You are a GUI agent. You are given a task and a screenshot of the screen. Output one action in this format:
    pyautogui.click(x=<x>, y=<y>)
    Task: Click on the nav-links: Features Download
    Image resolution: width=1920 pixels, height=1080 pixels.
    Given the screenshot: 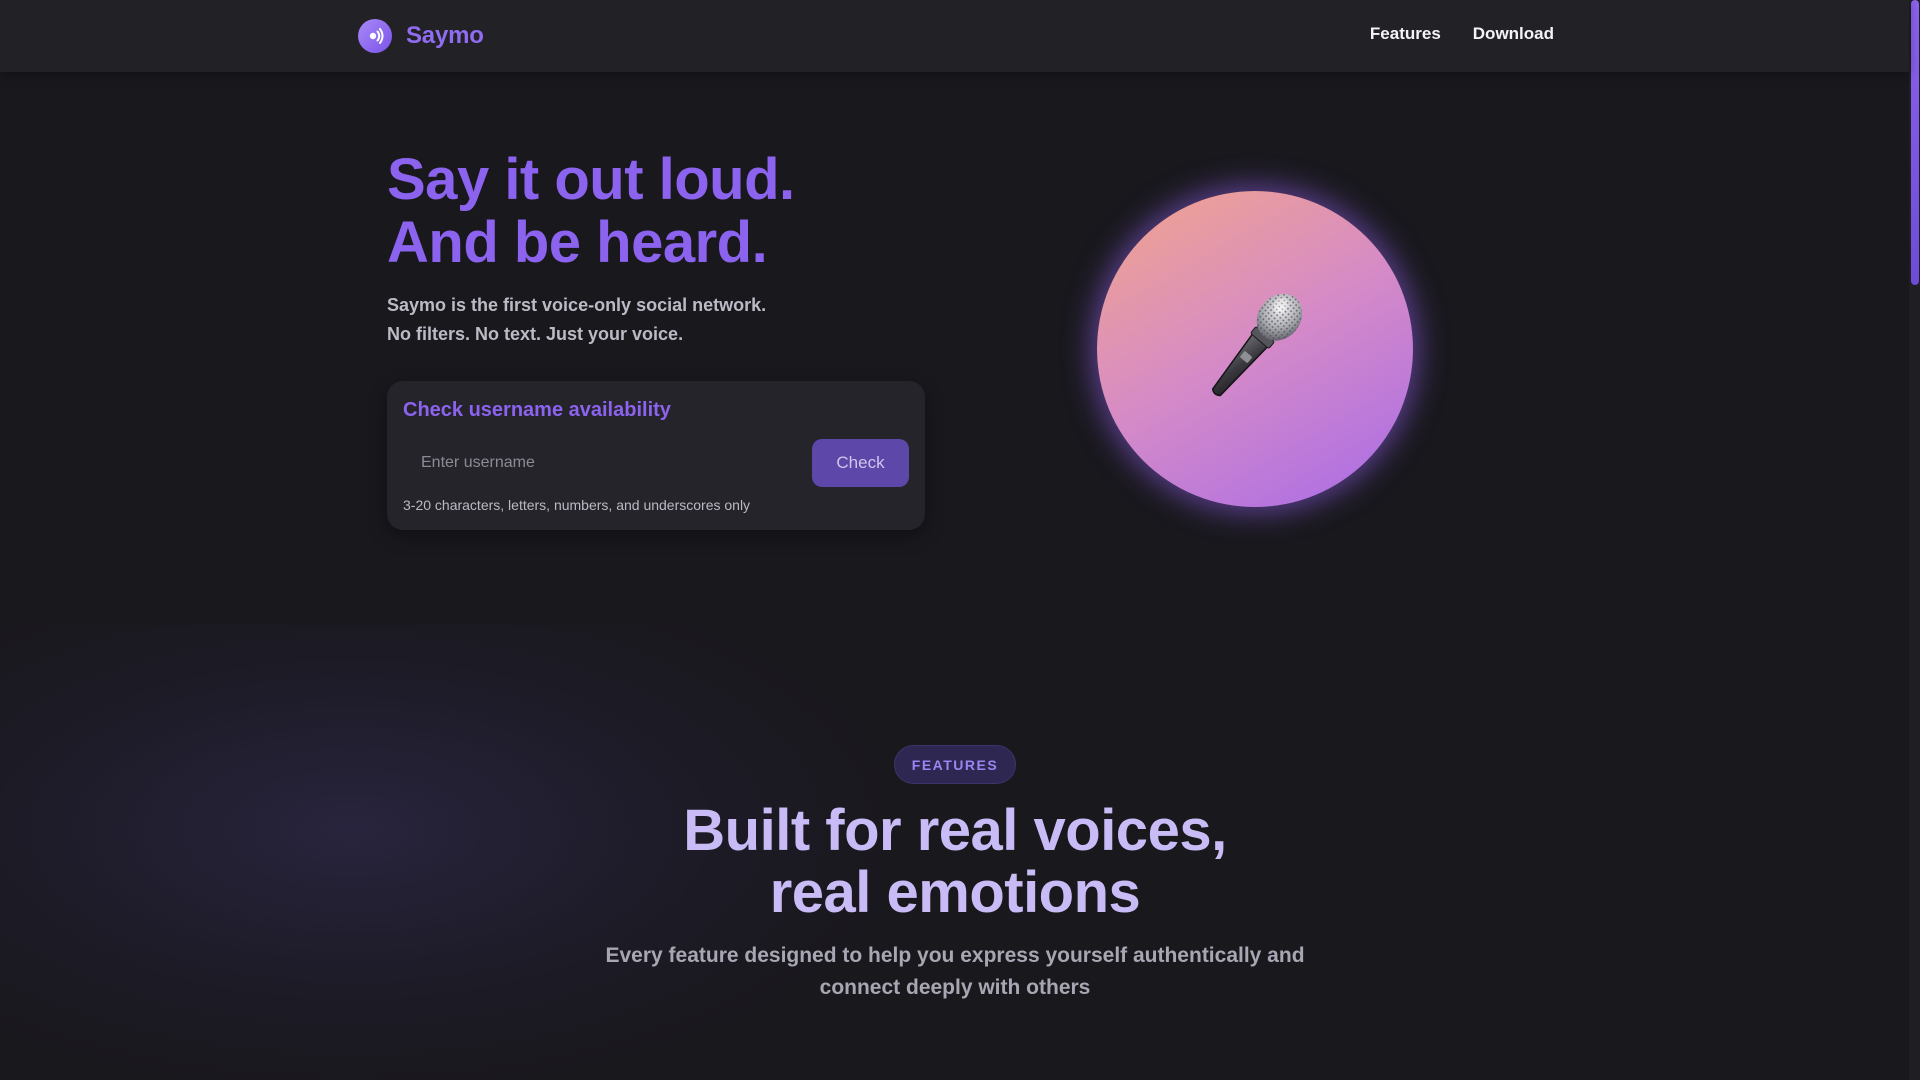 What is the action you would take?
    pyautogui.click(x=1462, y=34)
    